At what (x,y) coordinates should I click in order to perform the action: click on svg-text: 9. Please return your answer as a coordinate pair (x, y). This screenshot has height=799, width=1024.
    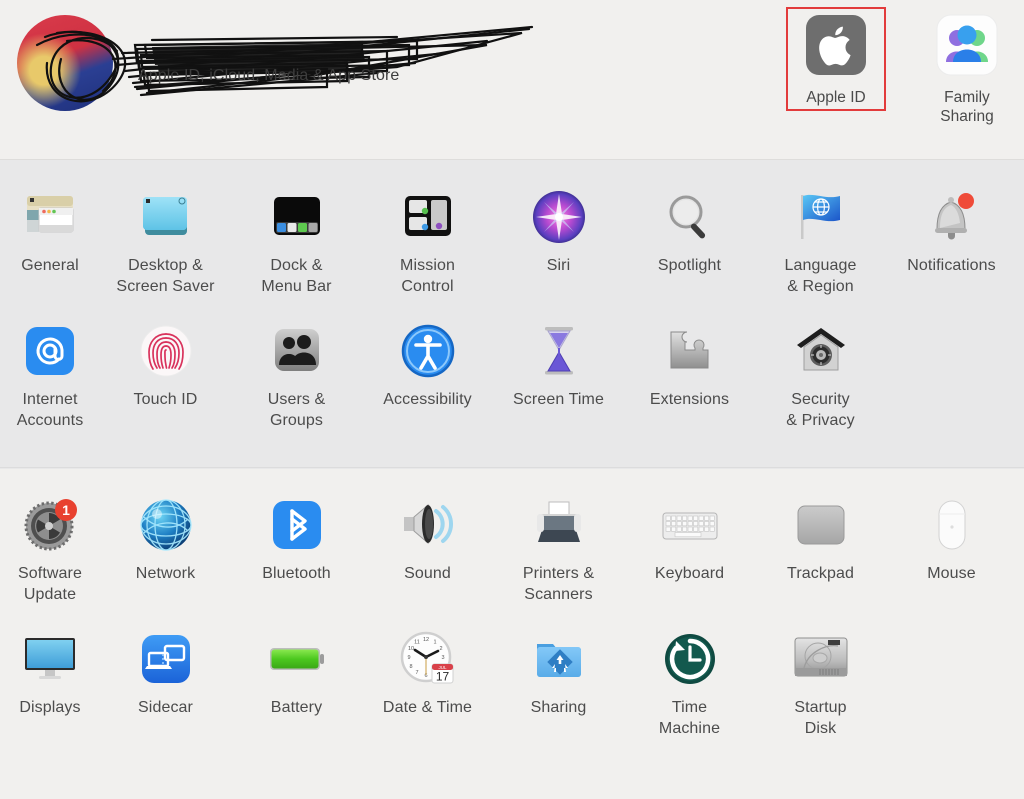
    Looking at the image, I should click on (408, 658).